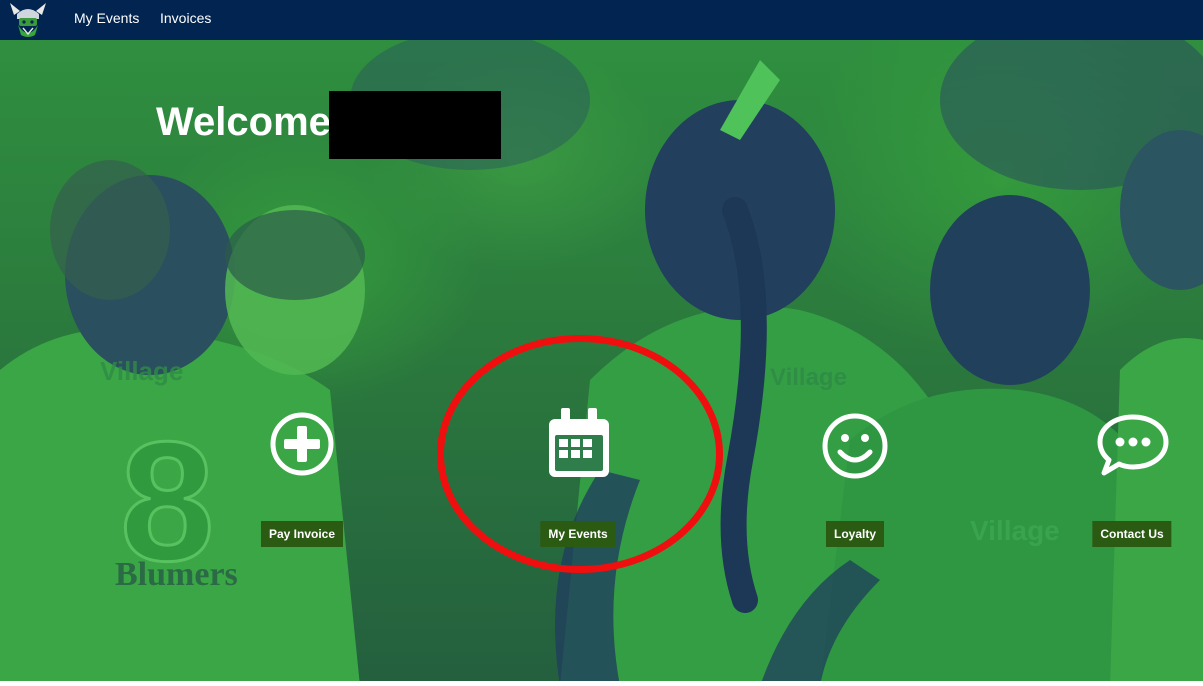 The image size is (1203, 686). What do you see at coordinates (601, 683) in the screenshot?
I see `bottom-edge` at bounding box center [601, 683].